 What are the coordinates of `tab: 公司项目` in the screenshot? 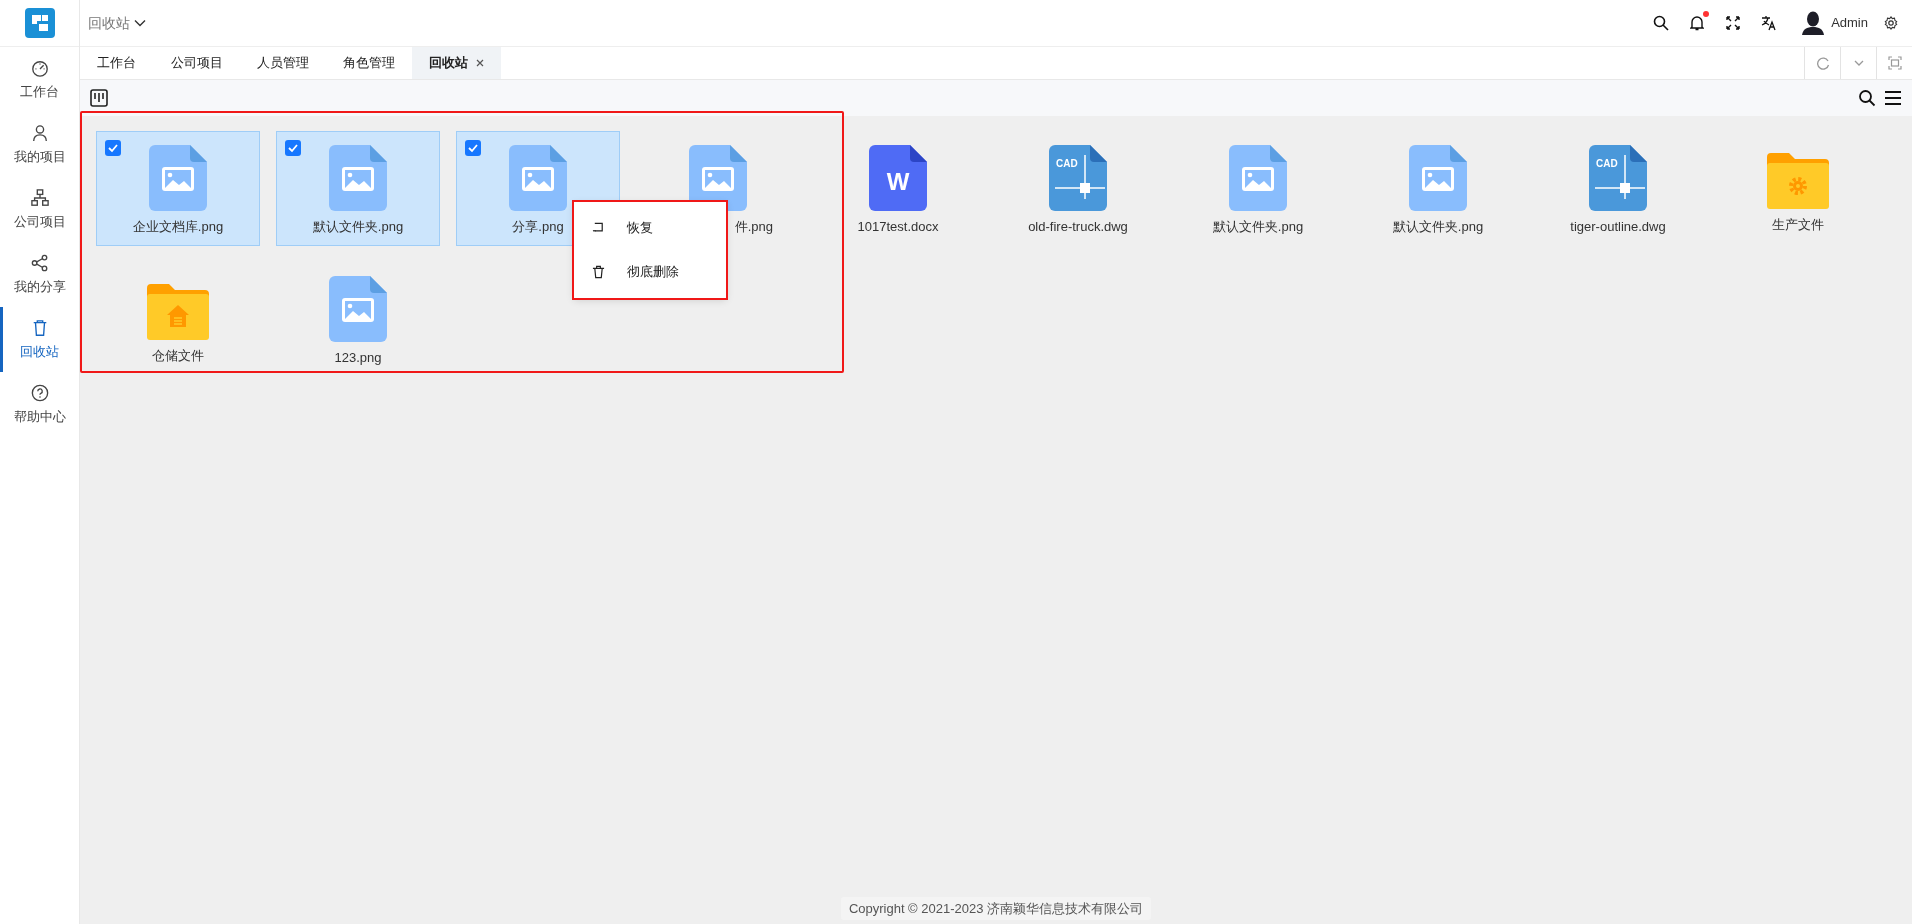 It's located at (197, 63).